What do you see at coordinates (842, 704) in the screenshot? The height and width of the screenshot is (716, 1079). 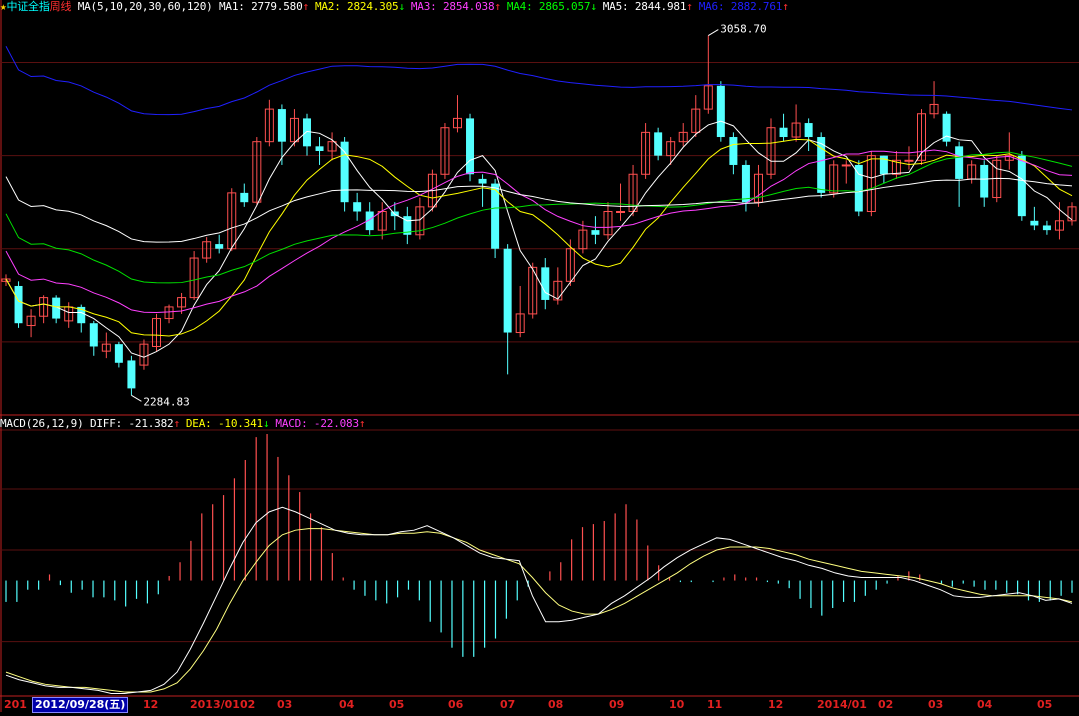 I see `time-label: 2014/01` at bounding box center [842, 704].